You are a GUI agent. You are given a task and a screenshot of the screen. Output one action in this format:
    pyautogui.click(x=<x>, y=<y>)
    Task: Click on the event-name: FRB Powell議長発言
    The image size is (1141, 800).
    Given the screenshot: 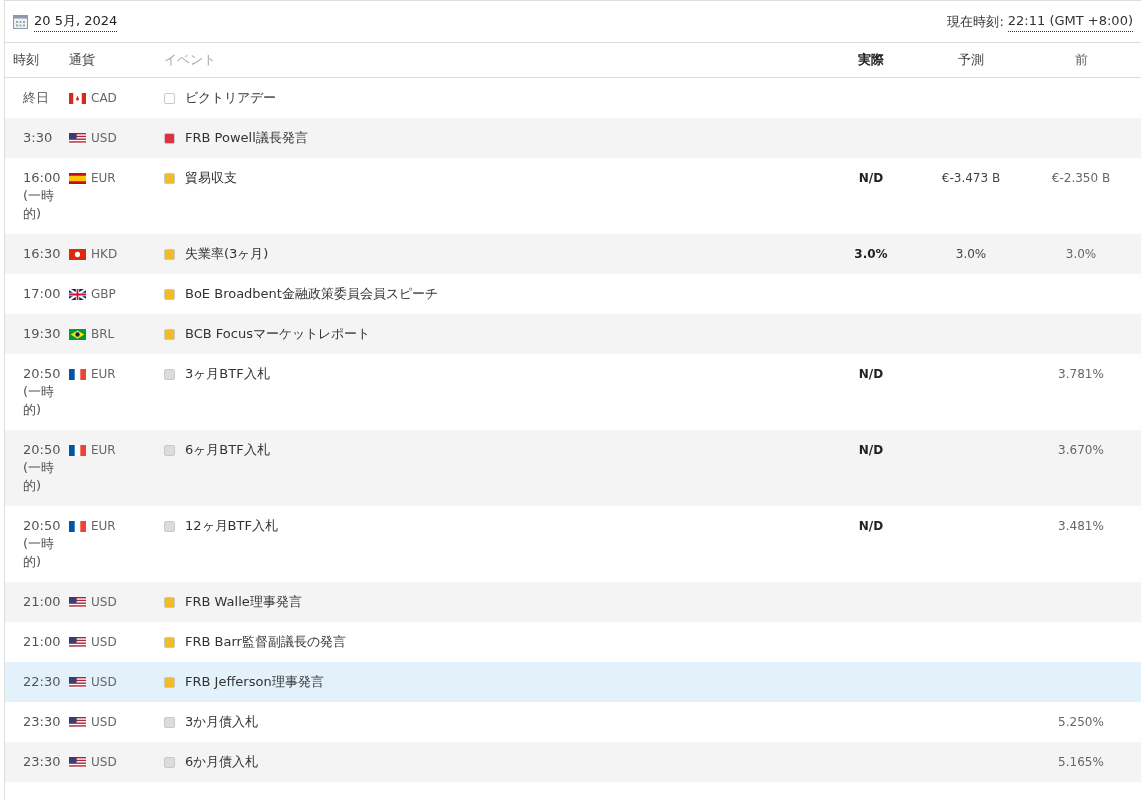 What is the action you would take?
    pyautogui.click(x=246, y=138)
    